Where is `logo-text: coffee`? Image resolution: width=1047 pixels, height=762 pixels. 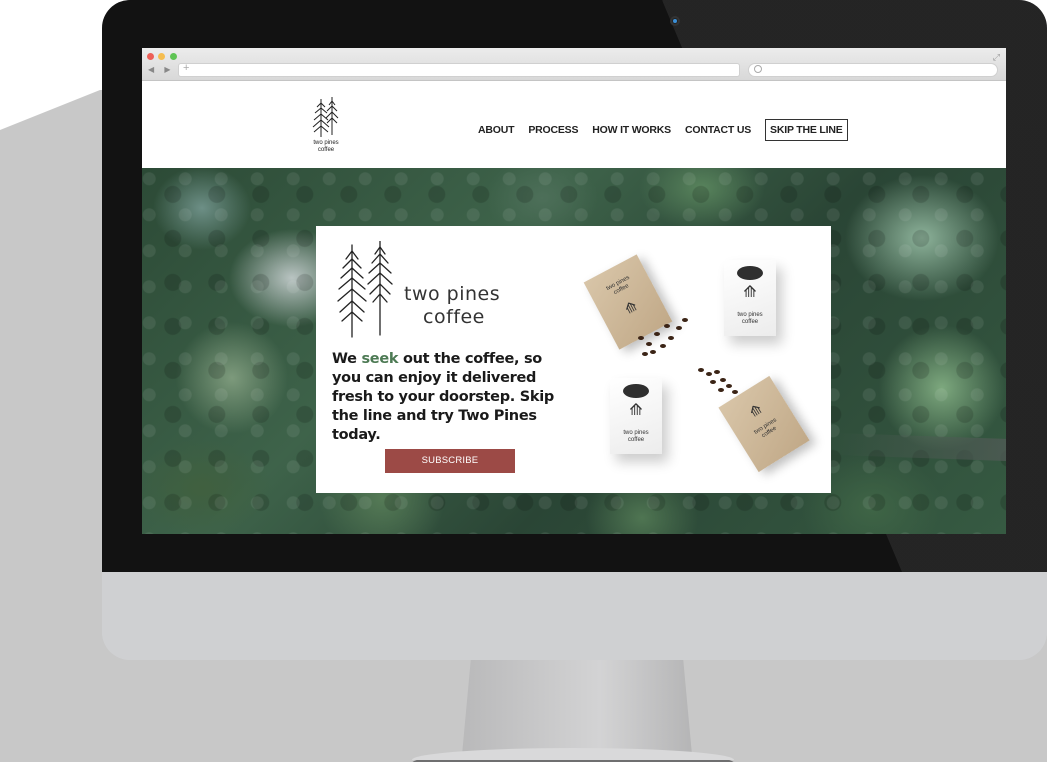
logo-text: coffee is located at coordinates (326, 150).